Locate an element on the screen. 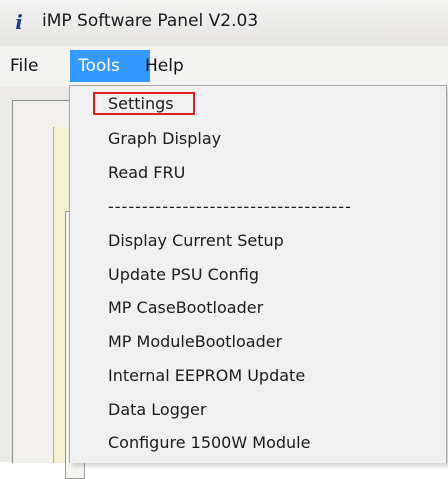  menu-item-read-fru: Read FRU is located at coordinates (146, 172).